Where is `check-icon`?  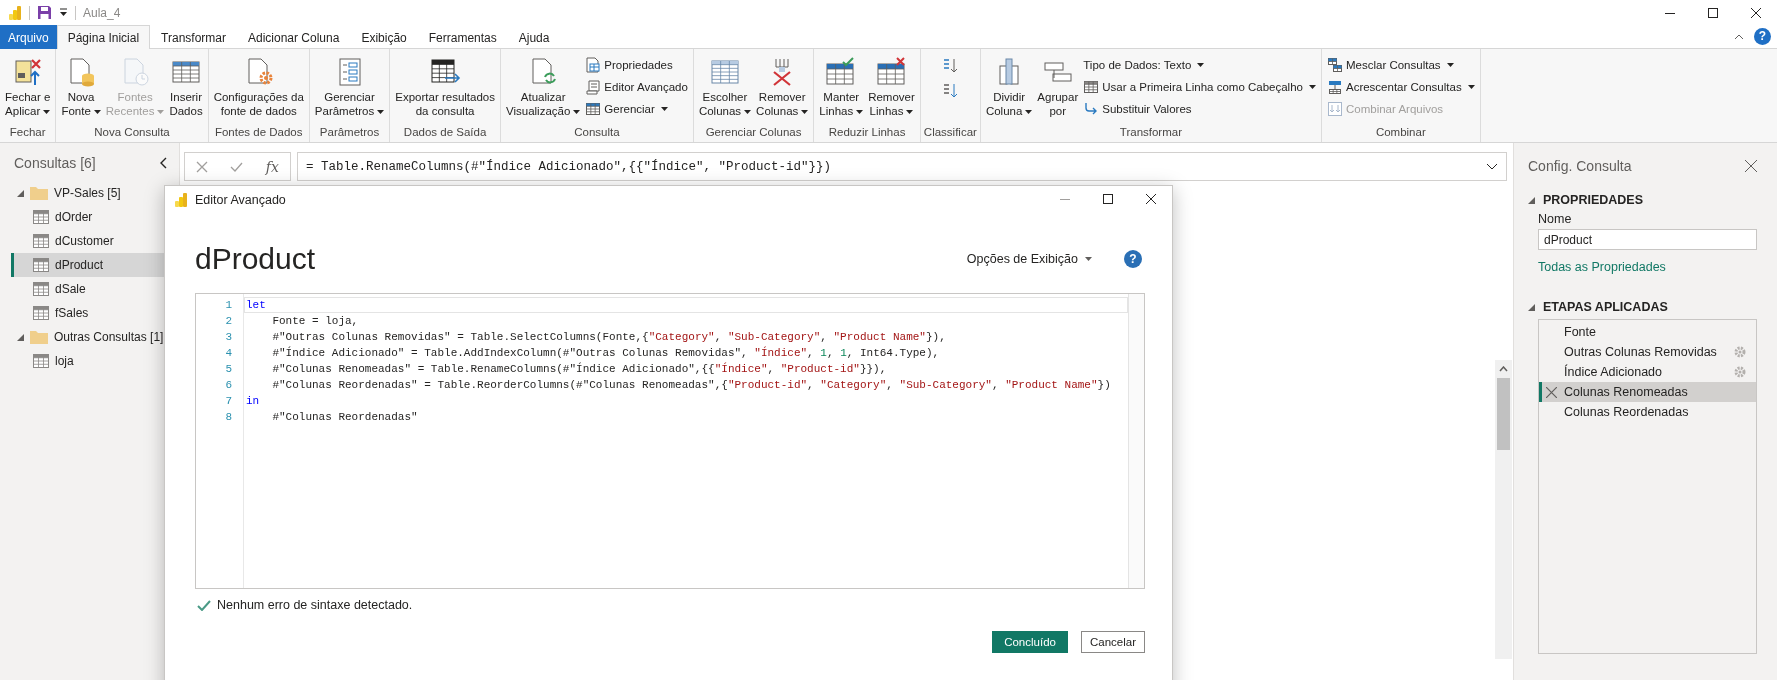 check-icon is located at coordinates (204, 605).